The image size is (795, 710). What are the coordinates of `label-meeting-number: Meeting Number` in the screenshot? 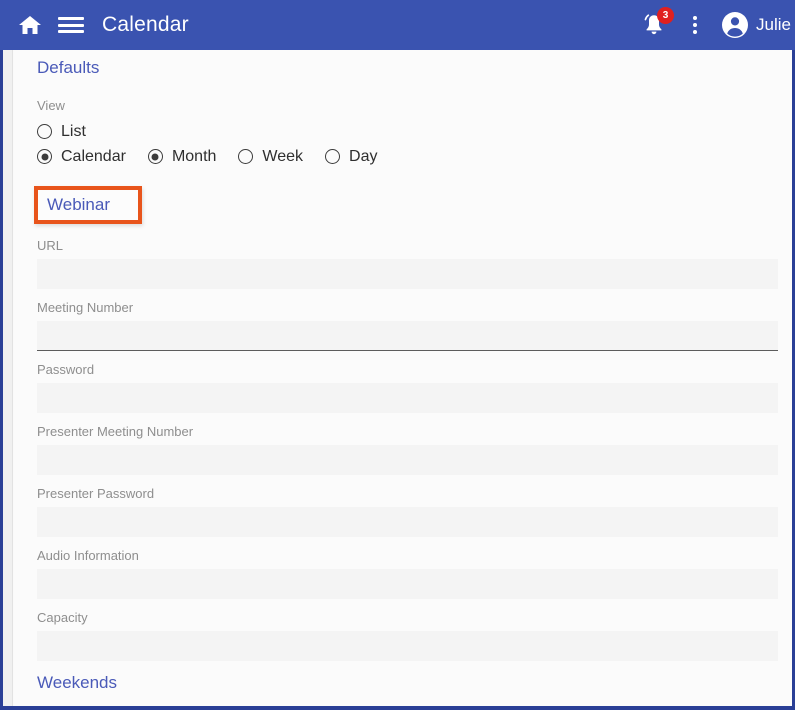 It's located at (85, 307).